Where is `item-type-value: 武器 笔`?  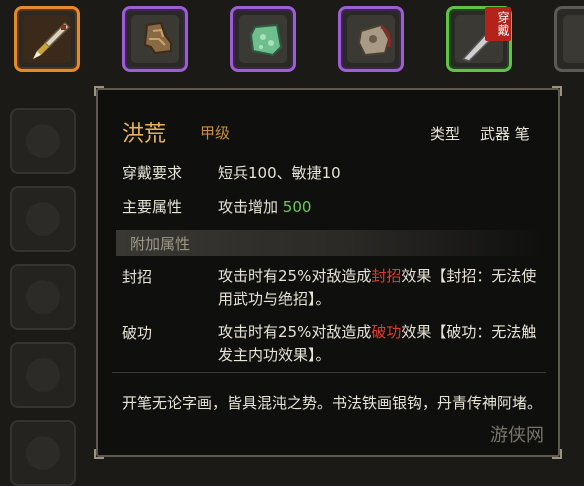
item-type-value: 武器 笔 is located at coordinates (505, 134).